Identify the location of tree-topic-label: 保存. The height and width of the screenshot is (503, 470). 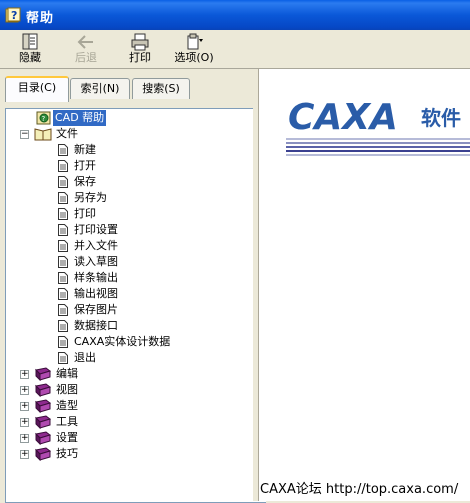
(85, 181).